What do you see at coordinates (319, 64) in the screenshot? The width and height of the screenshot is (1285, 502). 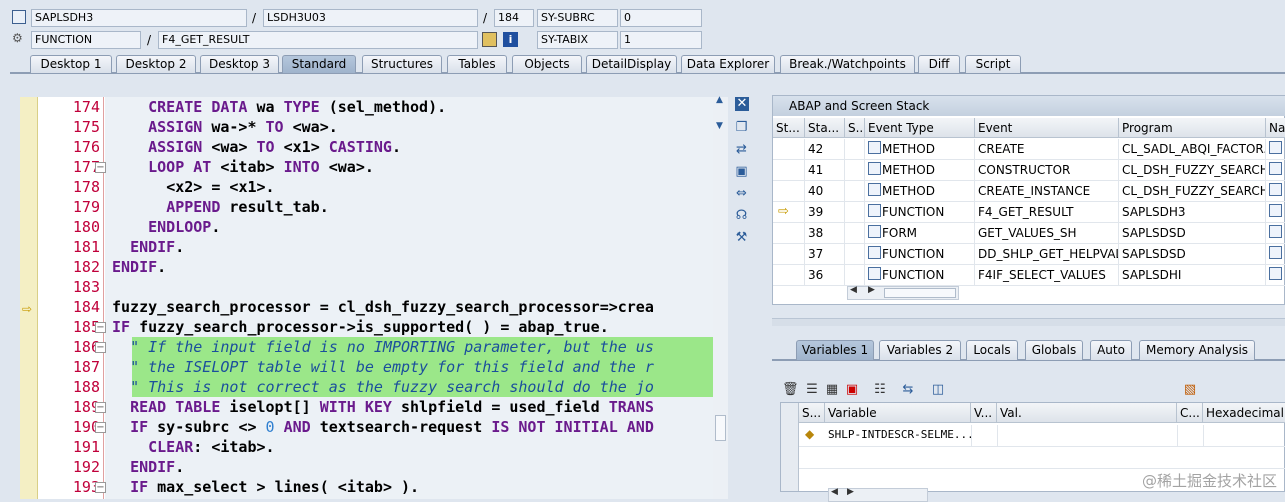 I see `tab-standard: Standard` at bounding box center [319, 64].